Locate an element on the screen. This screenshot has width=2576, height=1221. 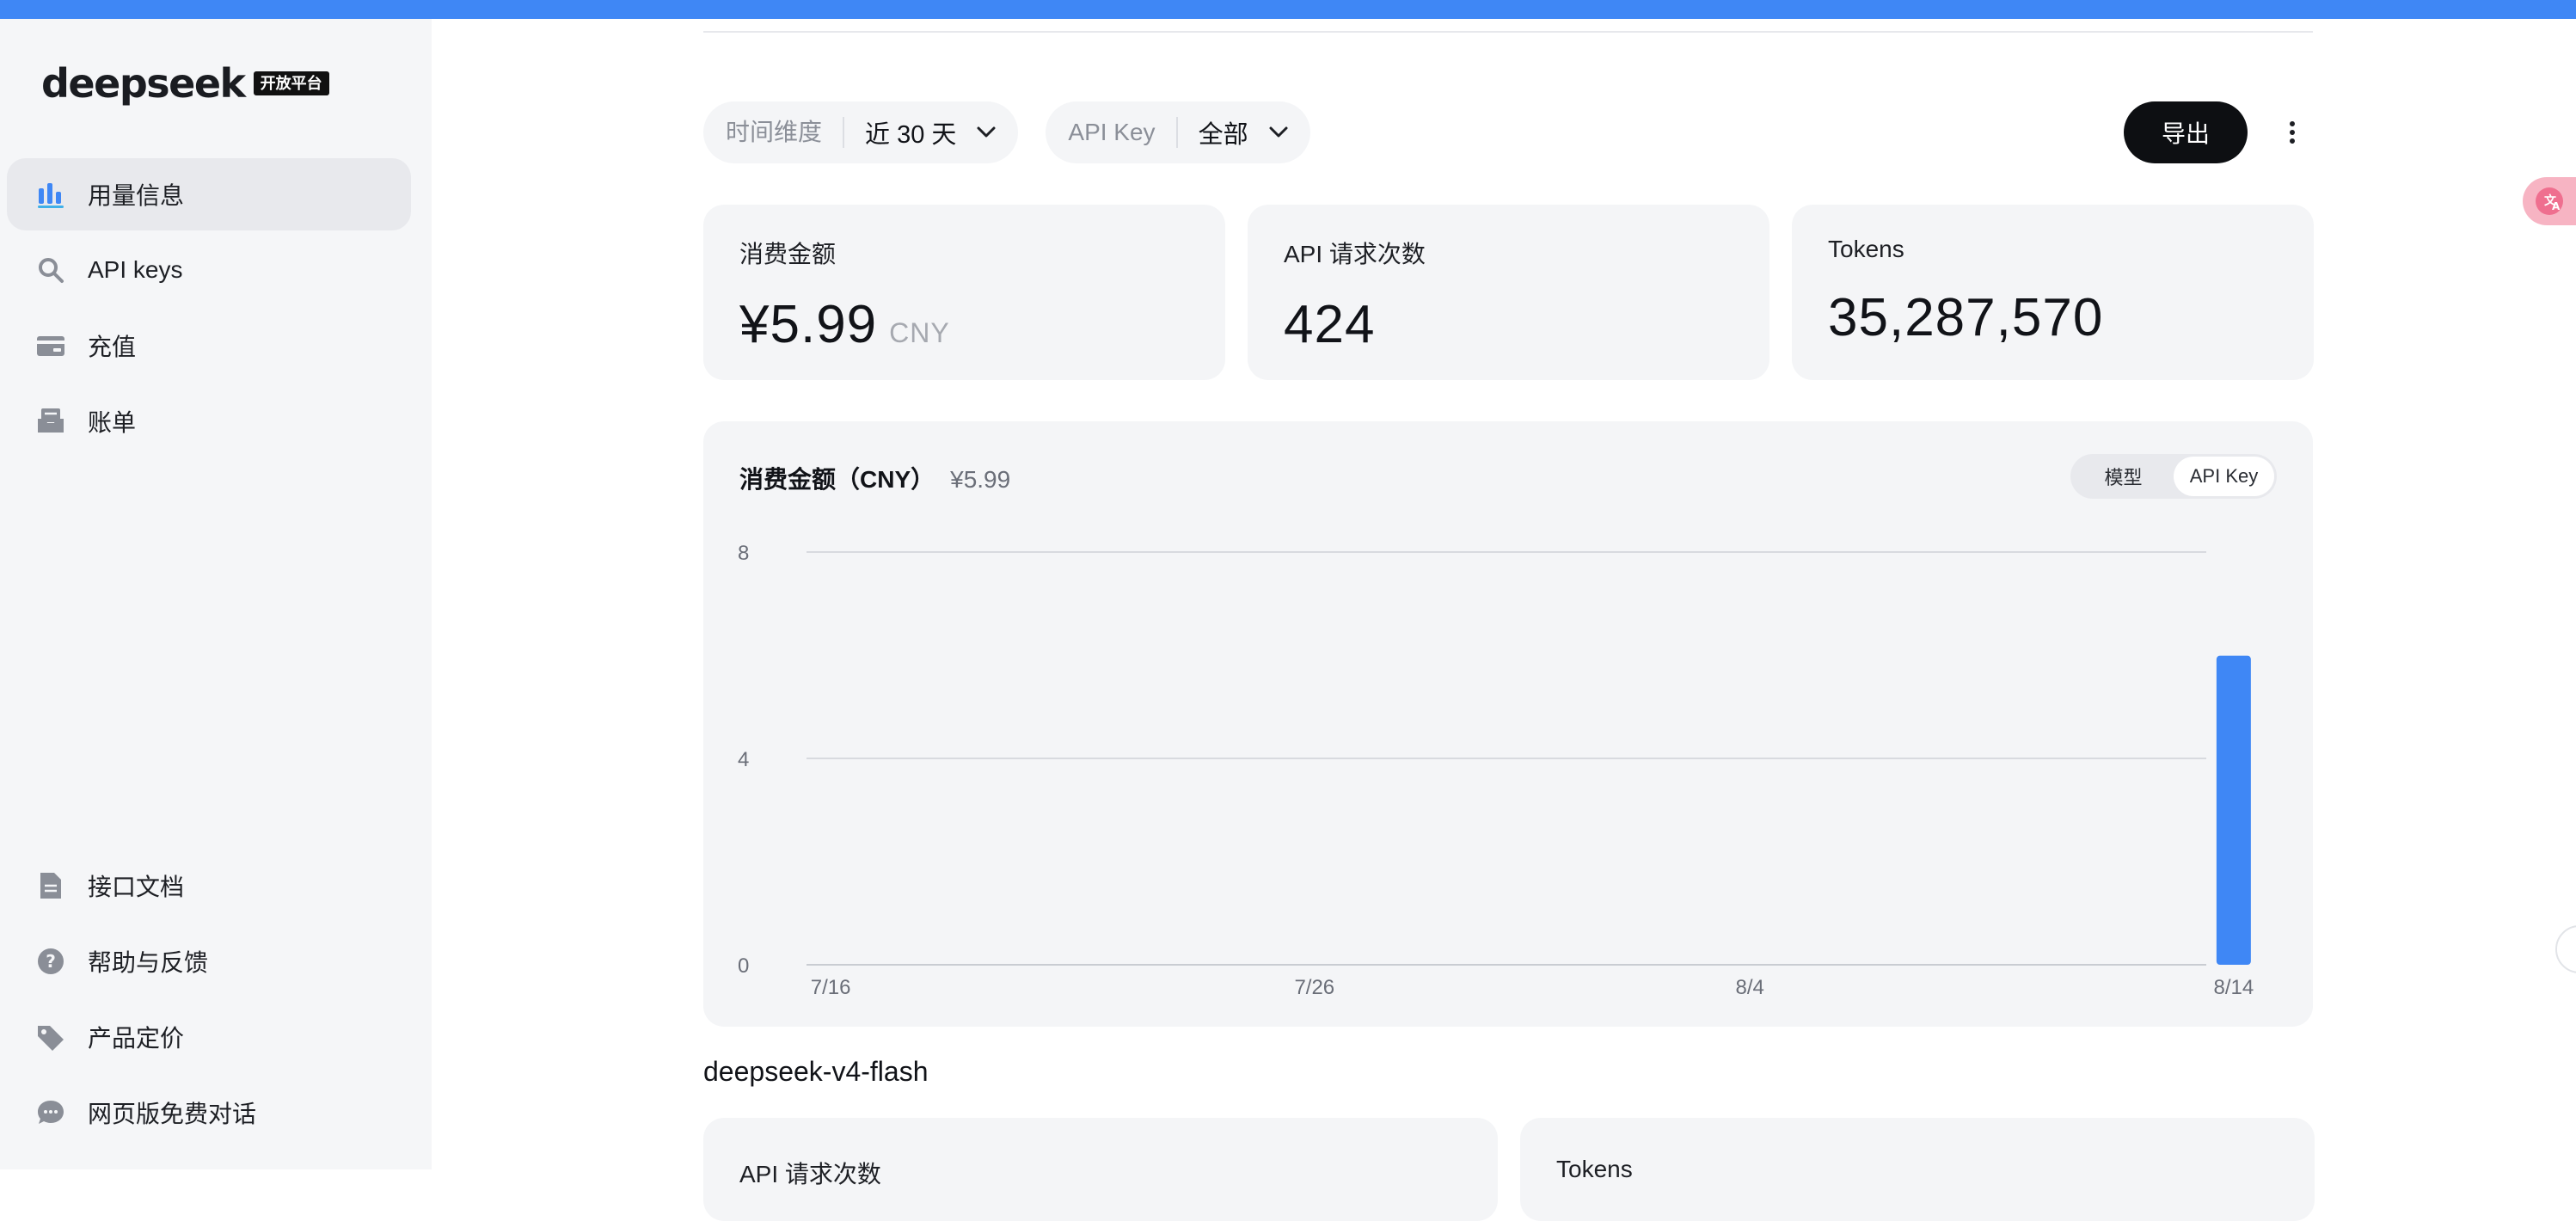
translate-icon: 文 A is located at coordinates (2549, 201).